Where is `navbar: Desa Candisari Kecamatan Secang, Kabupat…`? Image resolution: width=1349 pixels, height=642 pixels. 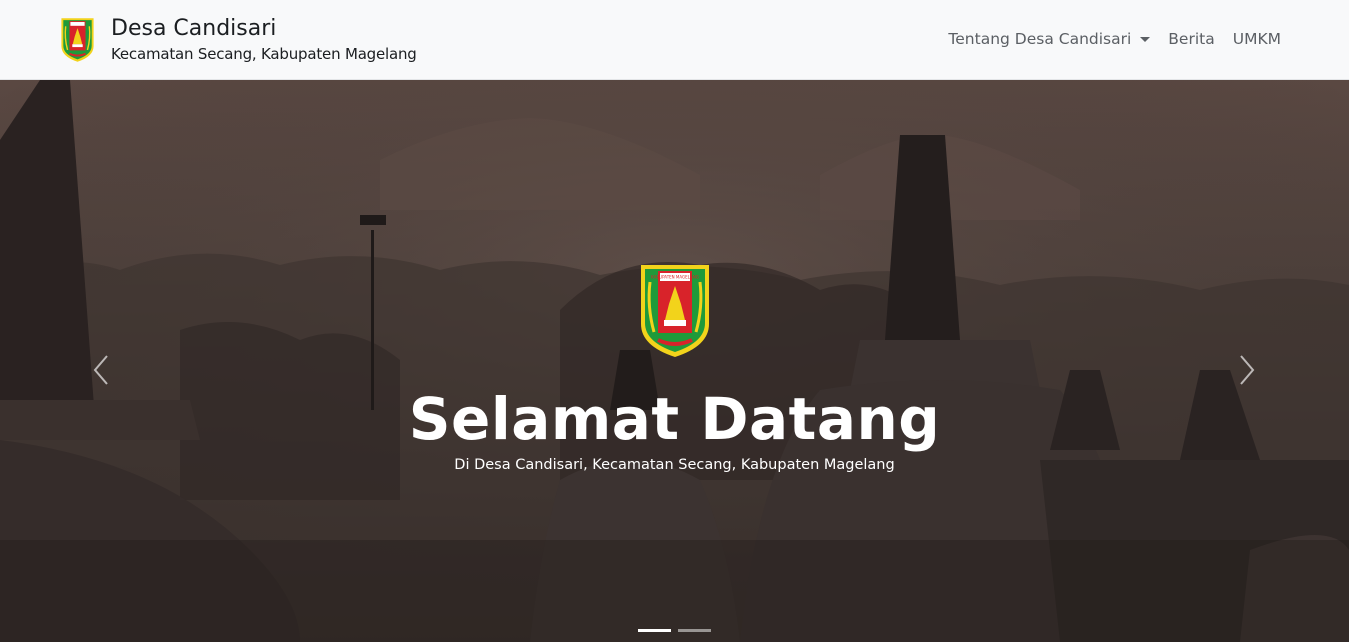
navbar: Desa Candisari Kecamatan Secang, Kabupat… is located at coordinates (674, 40).